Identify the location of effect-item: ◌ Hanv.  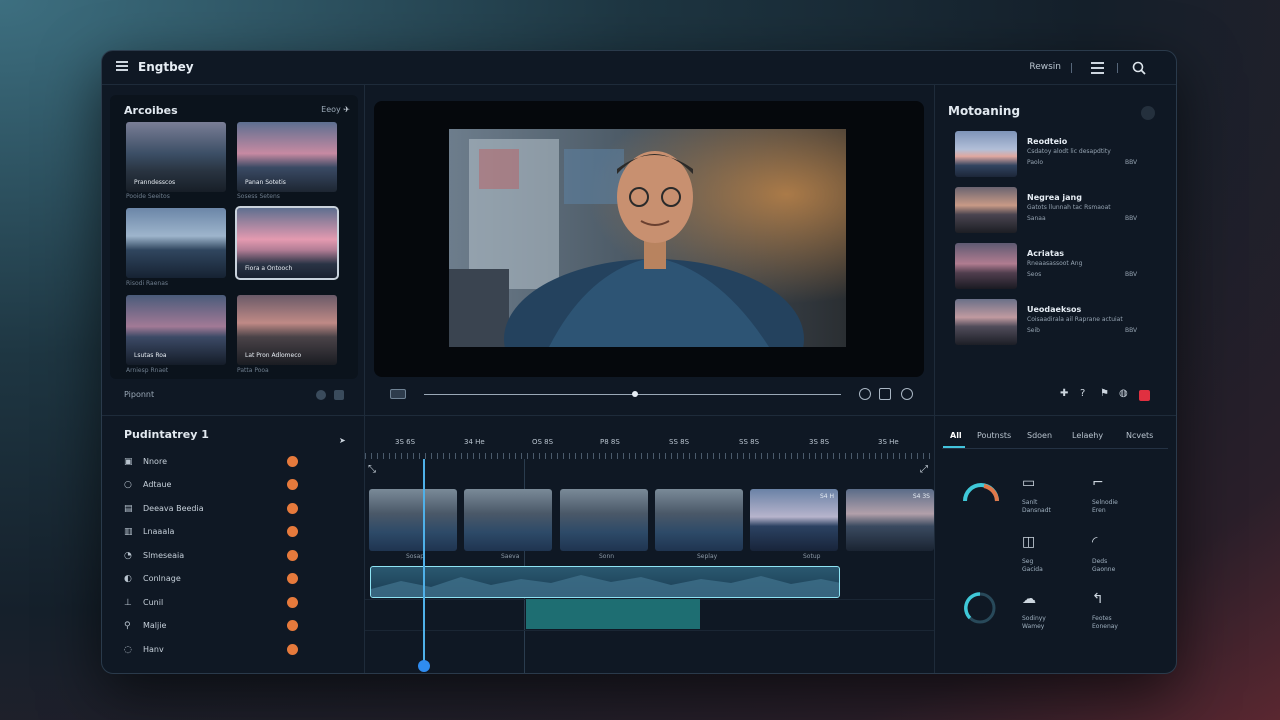
(212, 651).